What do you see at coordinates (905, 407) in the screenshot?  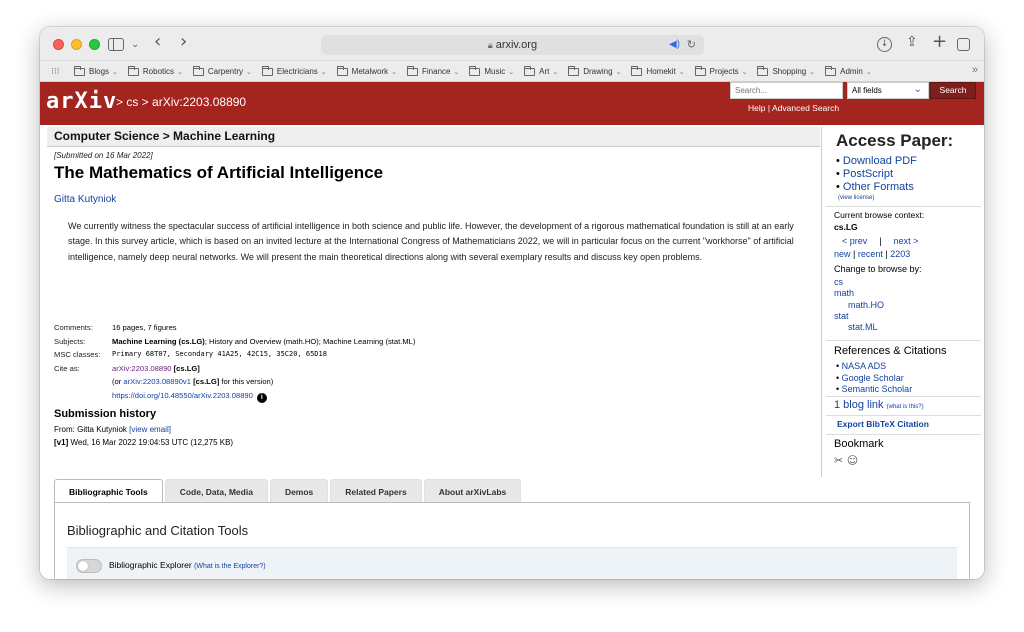 I see `what-is-this-link: (what is this?)` at bounding box center [905, 407].